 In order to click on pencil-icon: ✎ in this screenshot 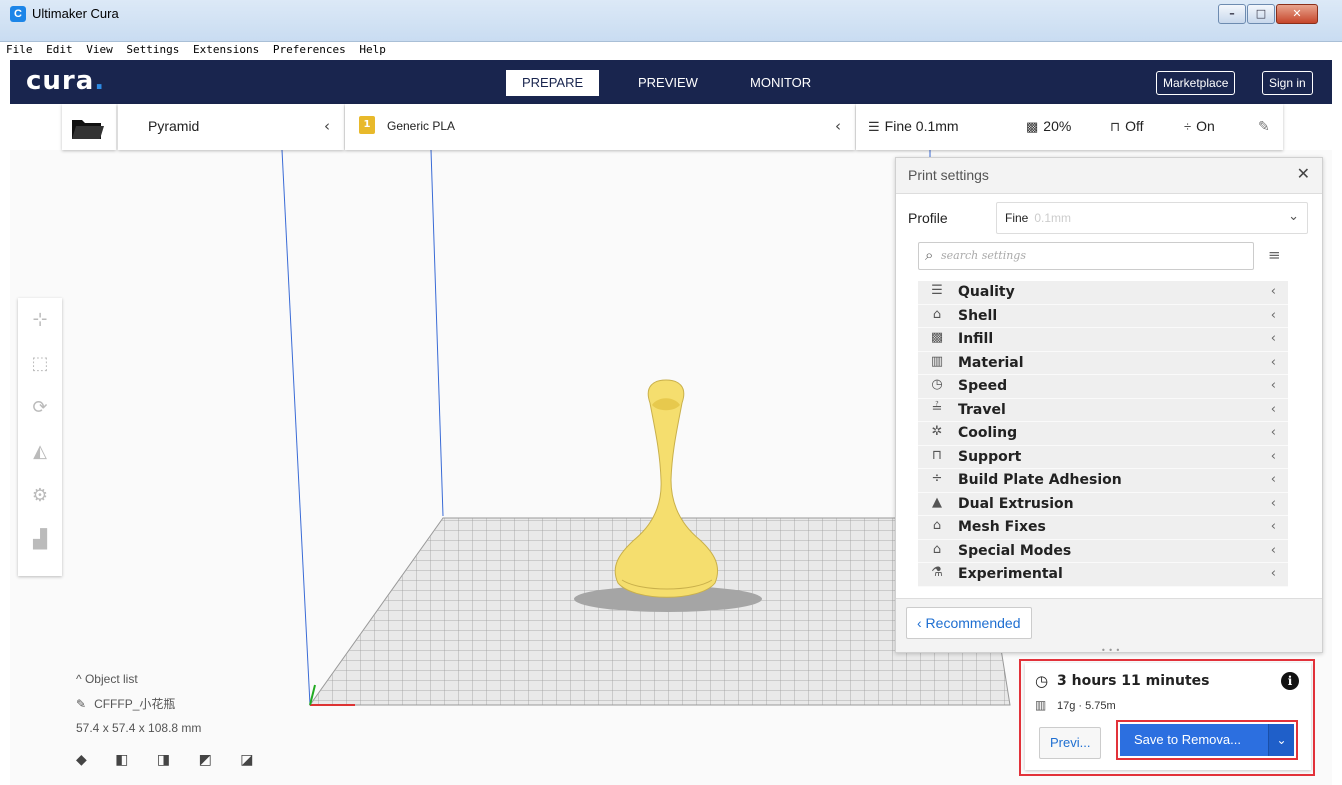, I will do `click(81, 704)`.